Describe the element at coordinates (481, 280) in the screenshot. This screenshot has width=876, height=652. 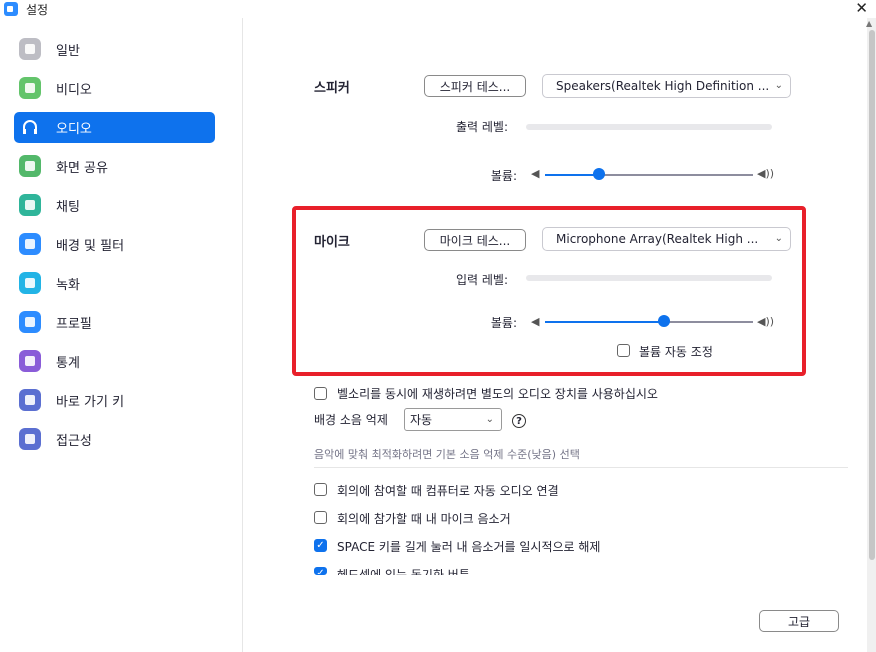
I see `input-level-label: 입력 레벨:` at that location.